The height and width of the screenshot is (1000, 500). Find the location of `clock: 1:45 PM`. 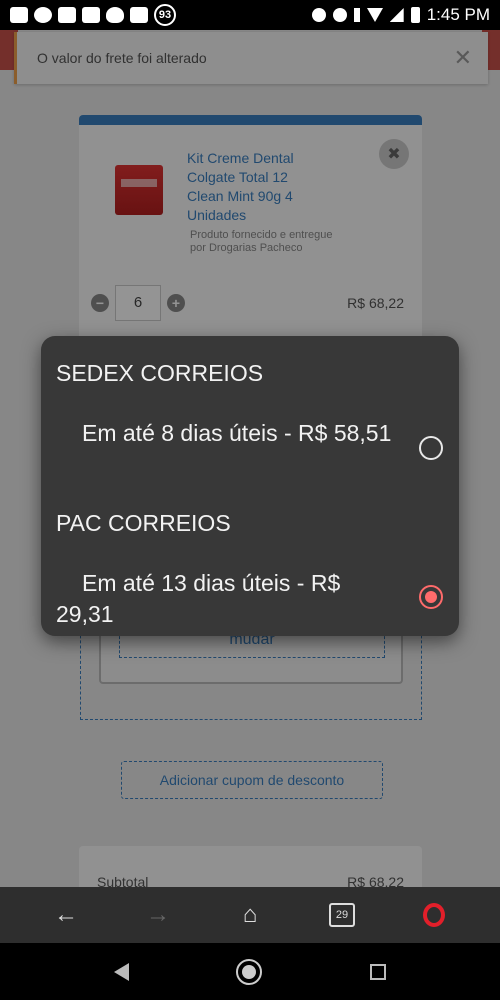

clock: 1:45 PM is located at coordinates (458, 14).